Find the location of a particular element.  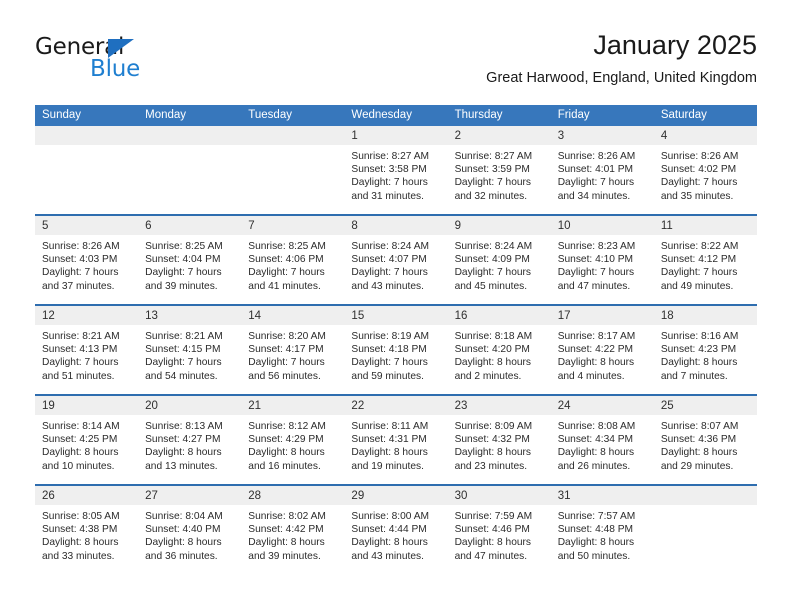

day-detail-line: and 13 minutes. is located at coordinates (181, 466).